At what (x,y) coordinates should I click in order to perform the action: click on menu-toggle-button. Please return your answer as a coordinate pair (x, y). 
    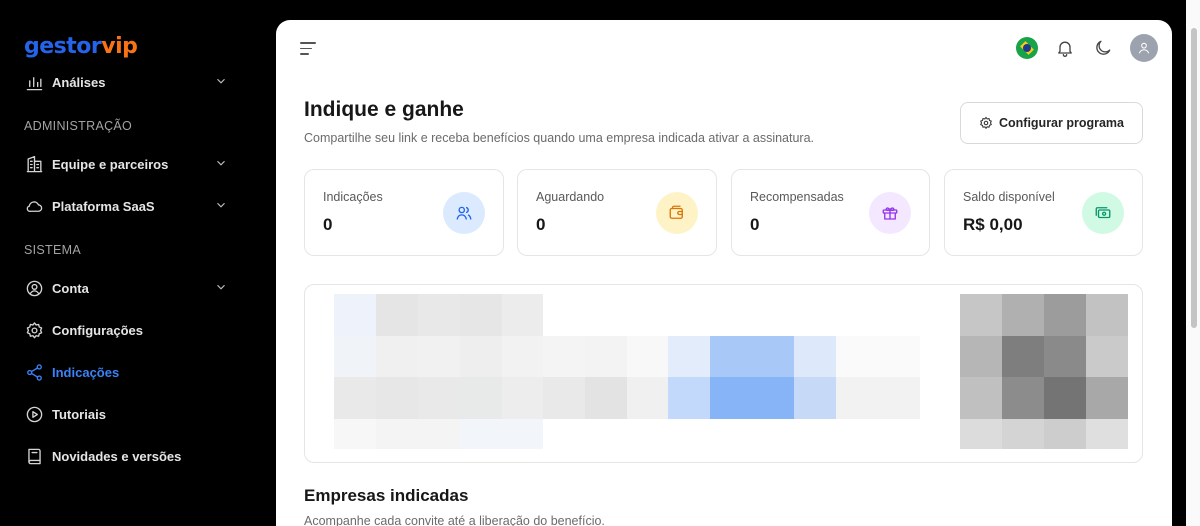
    Looking at the image, I should click on (308, 49).